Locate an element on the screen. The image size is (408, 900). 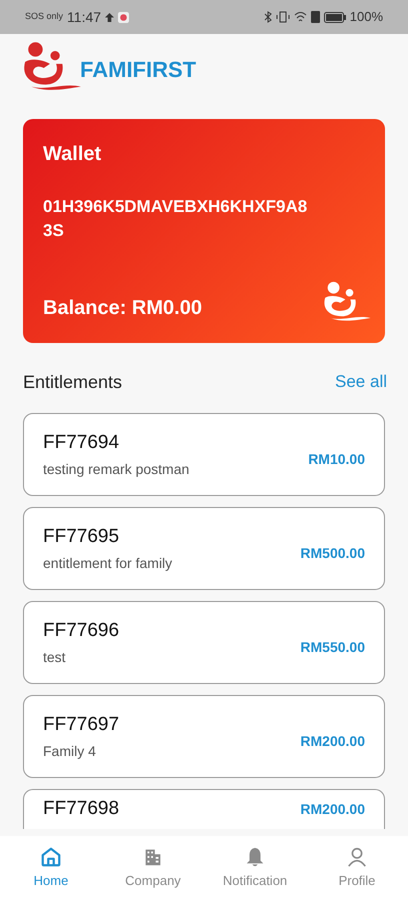
entitlement-card: FF77694 testing remark postman RM10.00 is located at coordinates (204, 454).